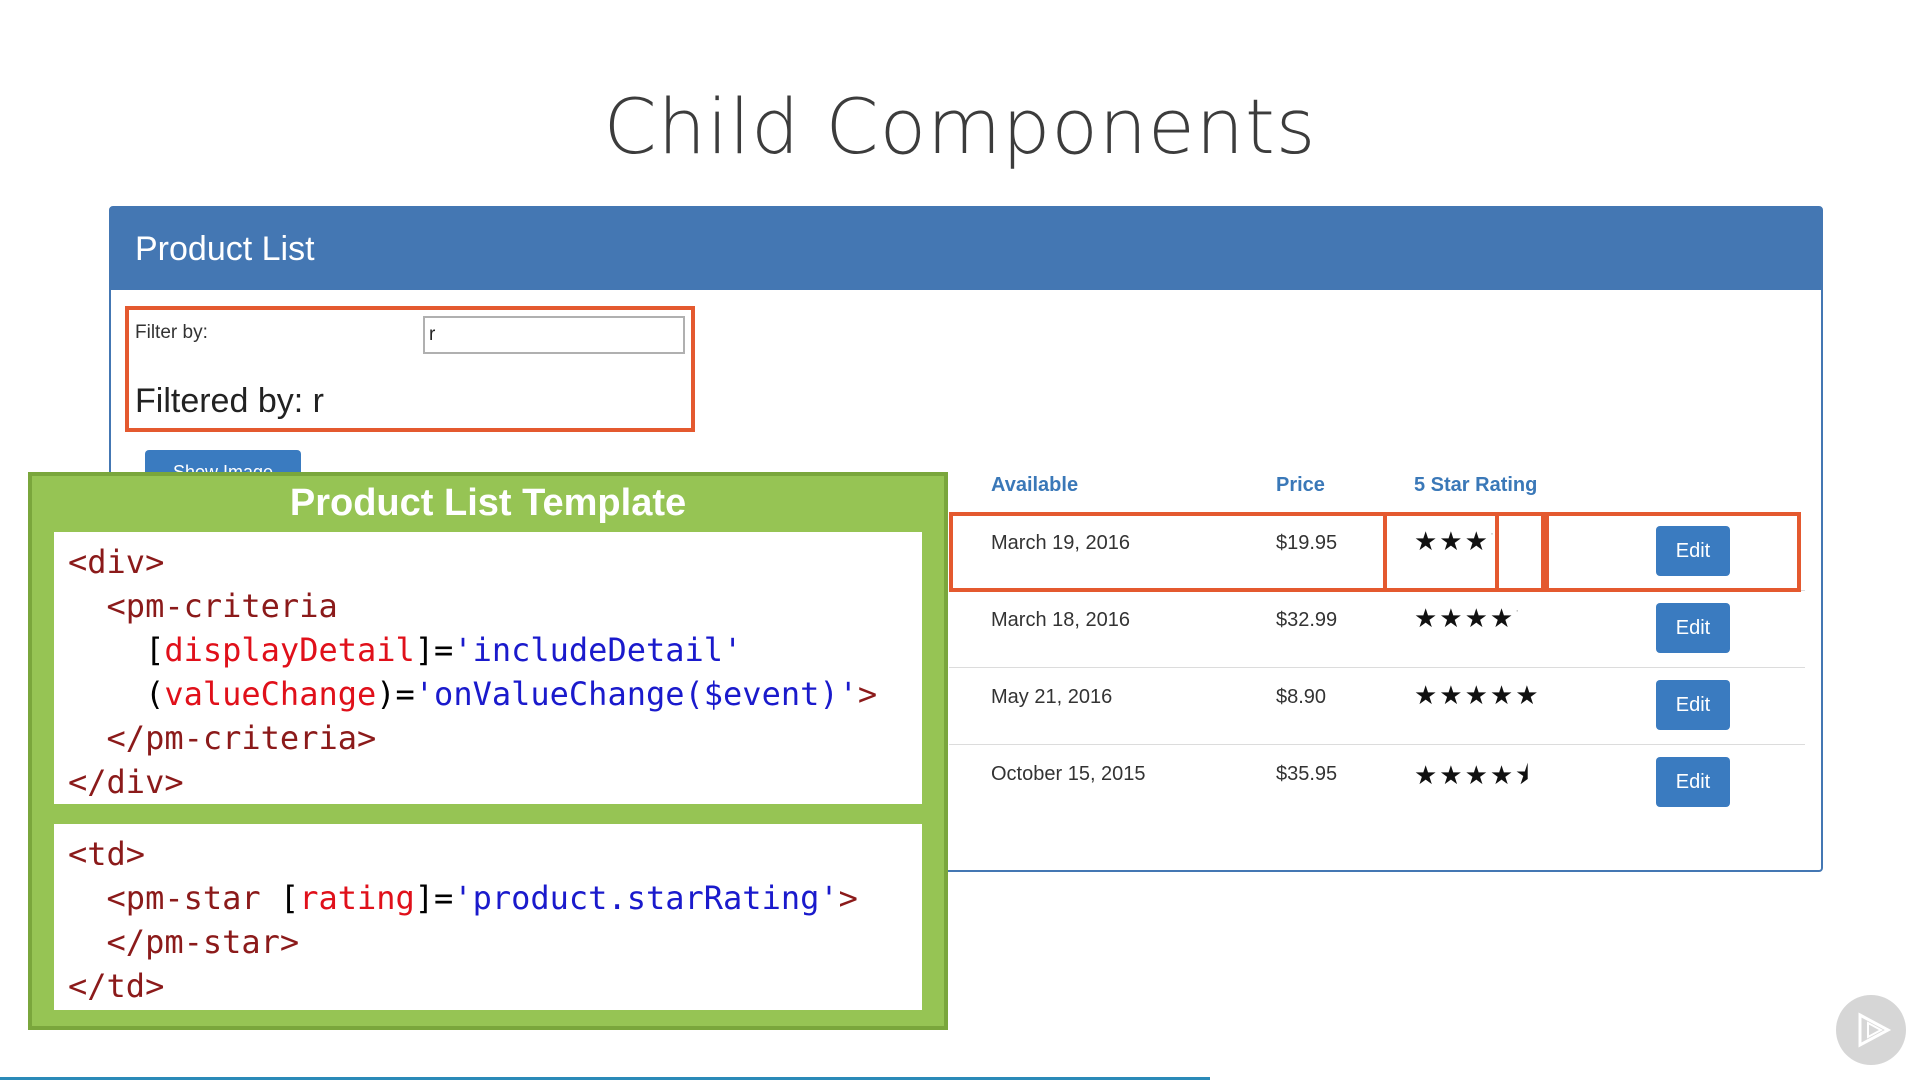 This screenshot has width=1920, height=1080. Describe the element at coordinates (646, 898) in the screenshot. I see `code-value: 'product.starRating'` at that location.